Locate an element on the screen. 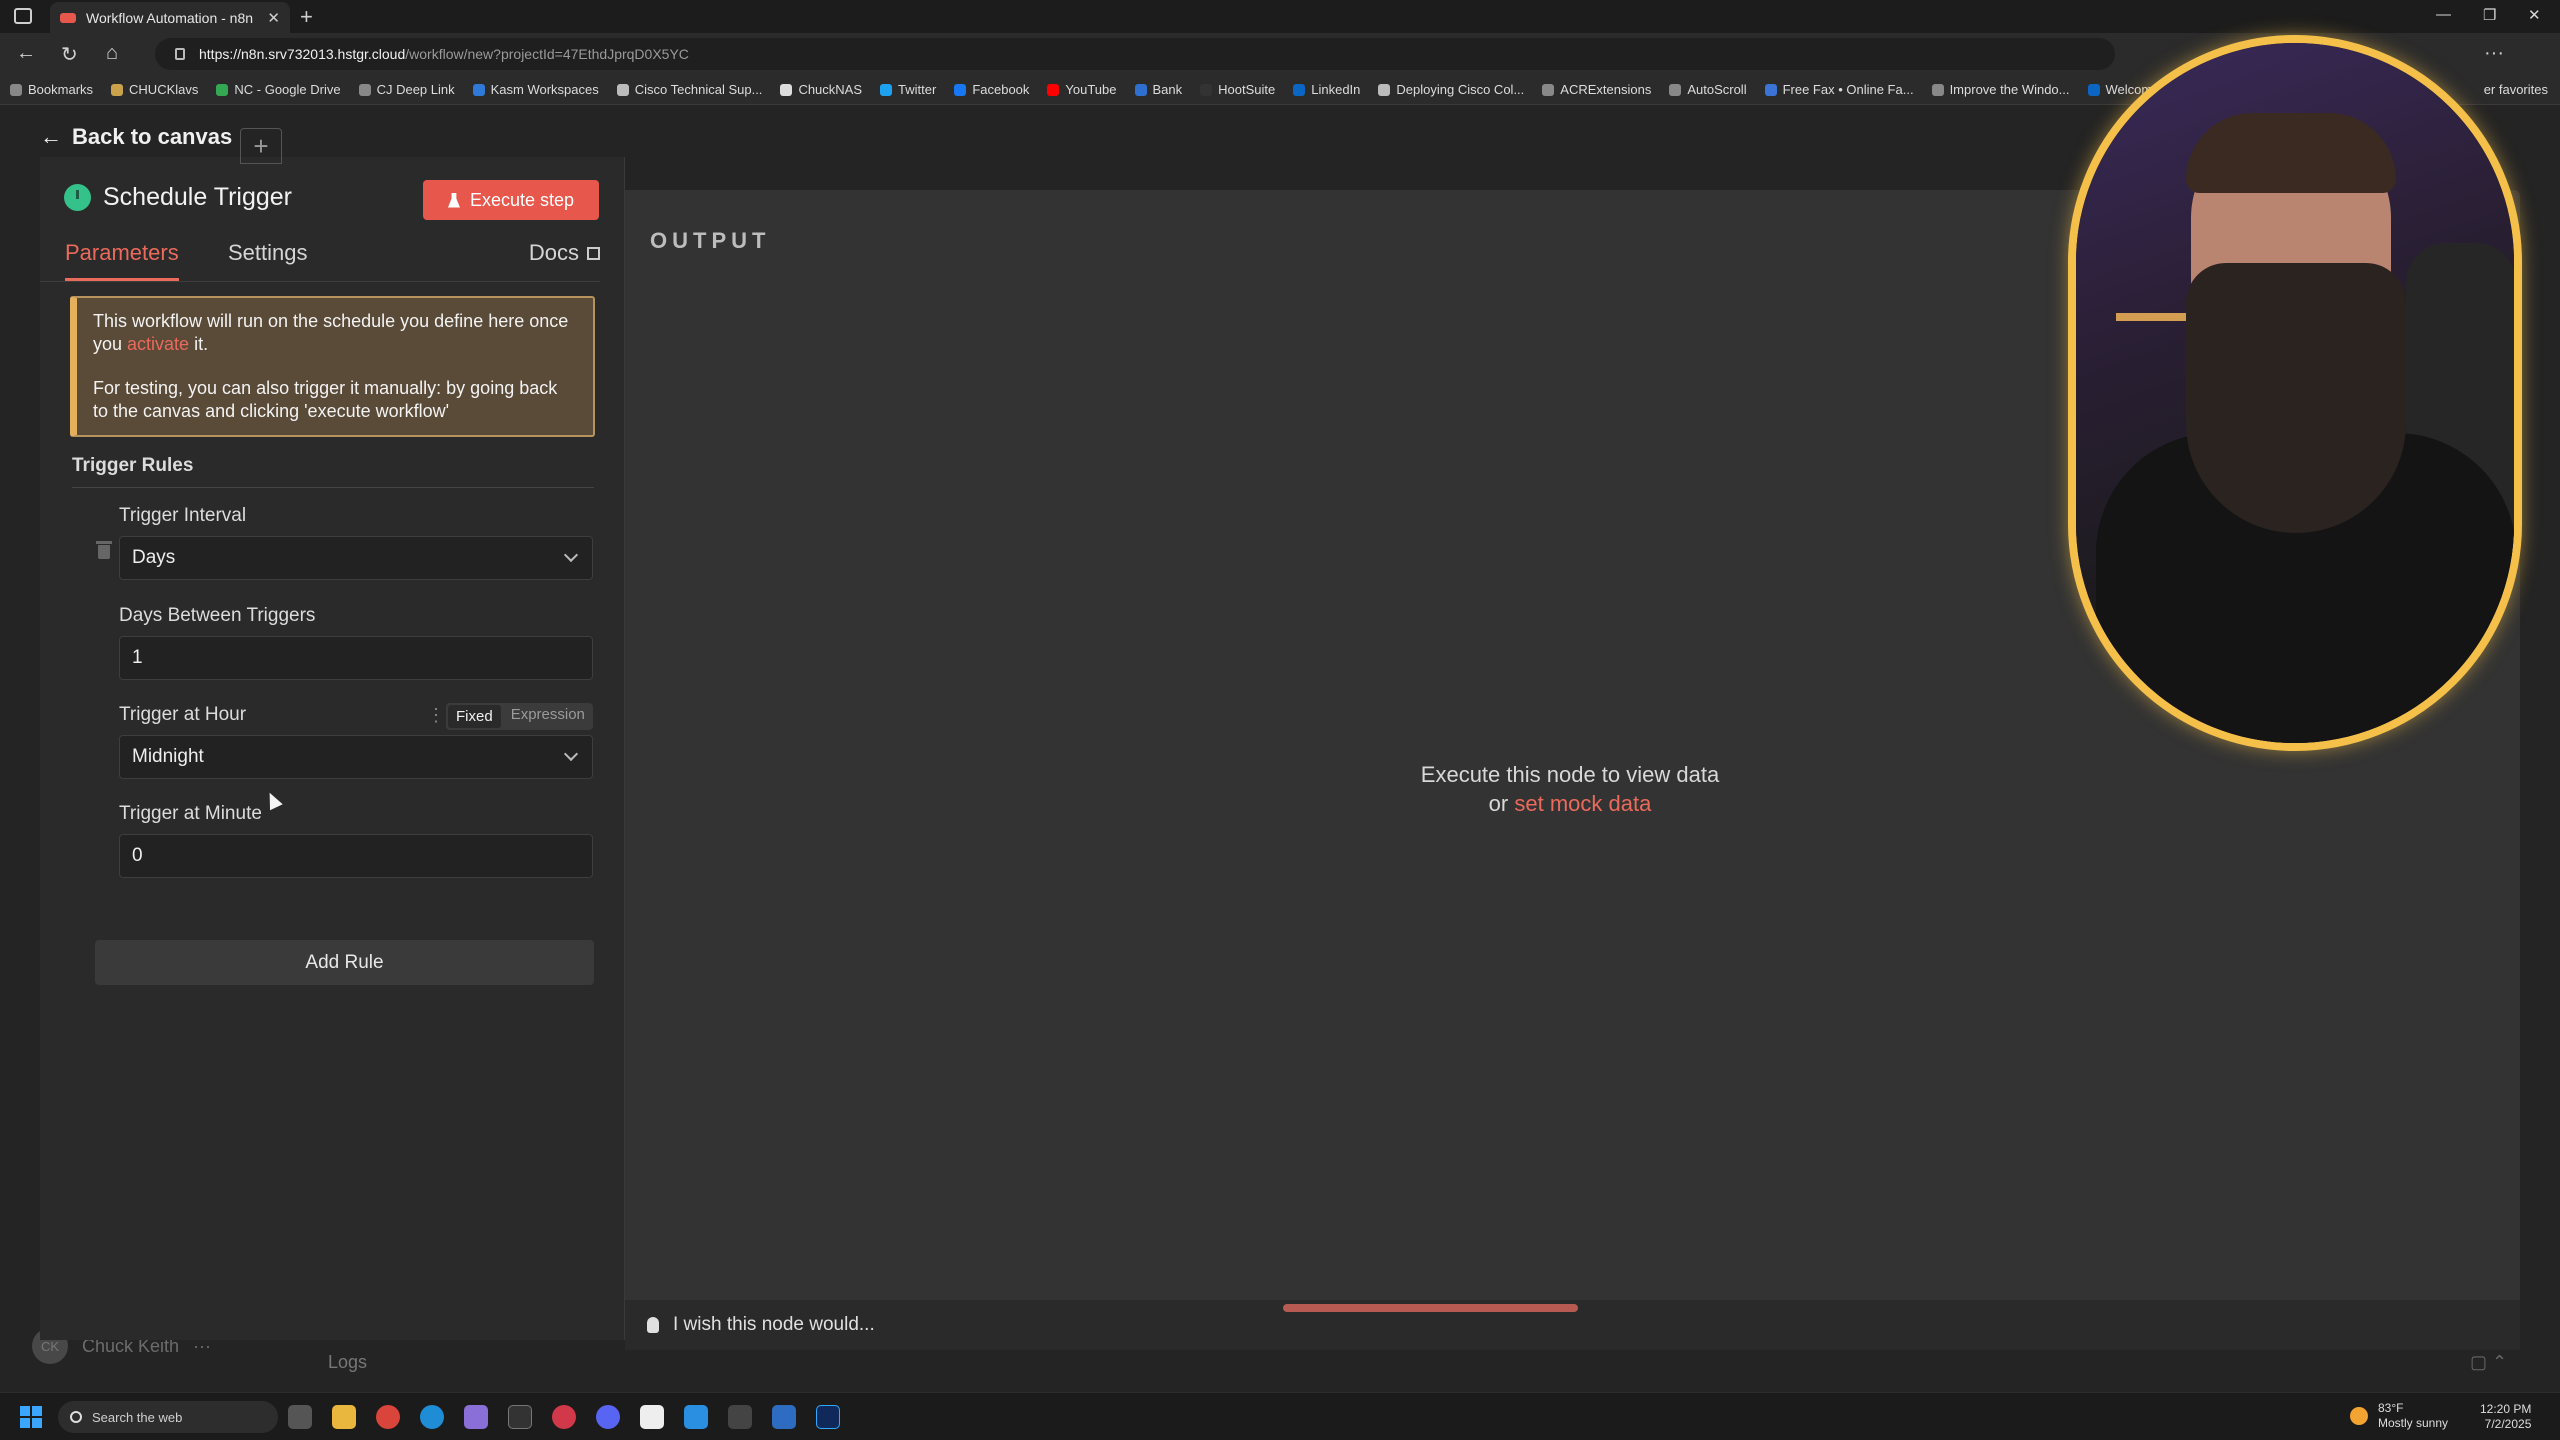 This screenshot has height=1440, width=2560. search-icon is located at coordinates (76, 1417).